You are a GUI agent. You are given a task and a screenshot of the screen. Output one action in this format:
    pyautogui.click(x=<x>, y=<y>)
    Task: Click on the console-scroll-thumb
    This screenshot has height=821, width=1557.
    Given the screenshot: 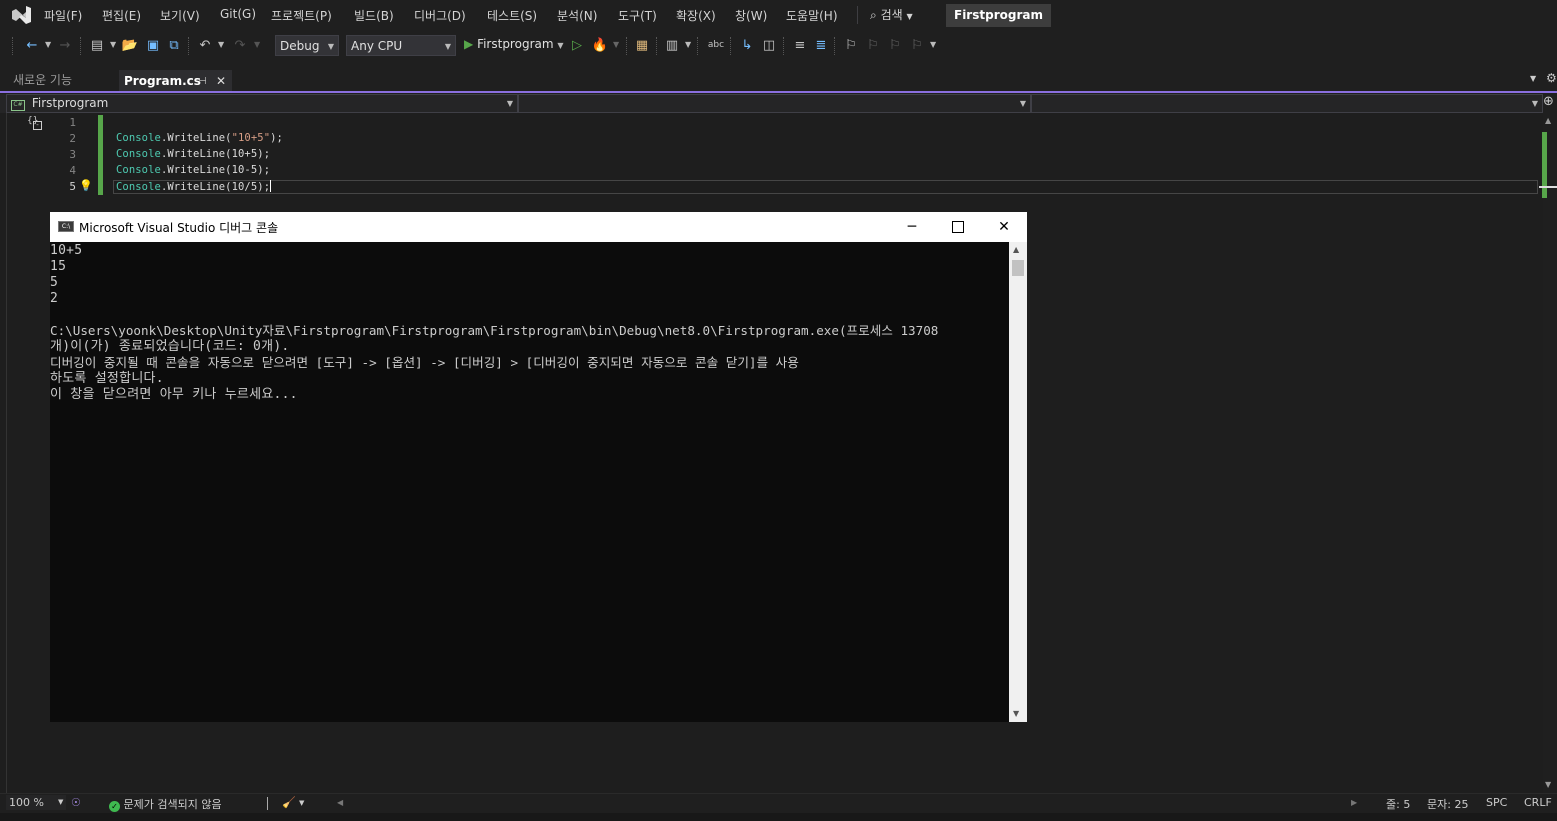 What is the action you would take?
    pyautogui.click(x=1018, y=268)
    